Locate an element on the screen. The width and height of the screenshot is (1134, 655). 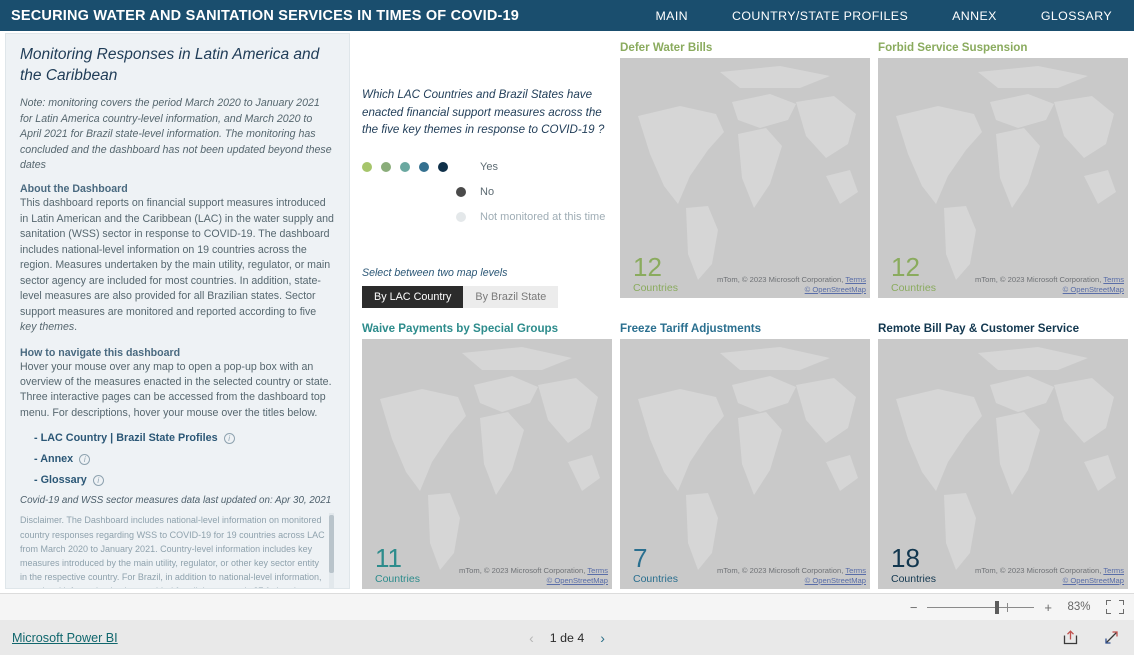
legend-row-no: No is located at coordinates (486, 192).